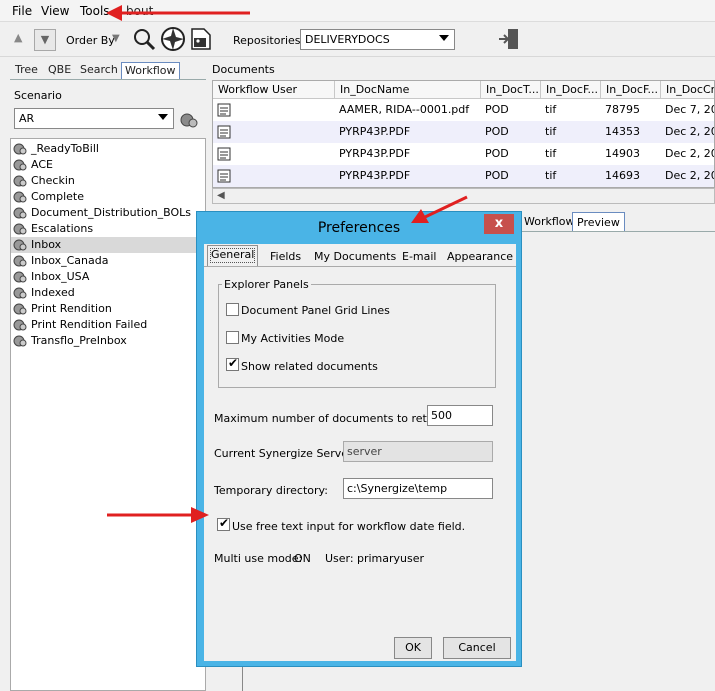  Describe the element at coordinates (274, 90) in the screenshot. I see `column-header-workflow-user: Workflow User` at that location.